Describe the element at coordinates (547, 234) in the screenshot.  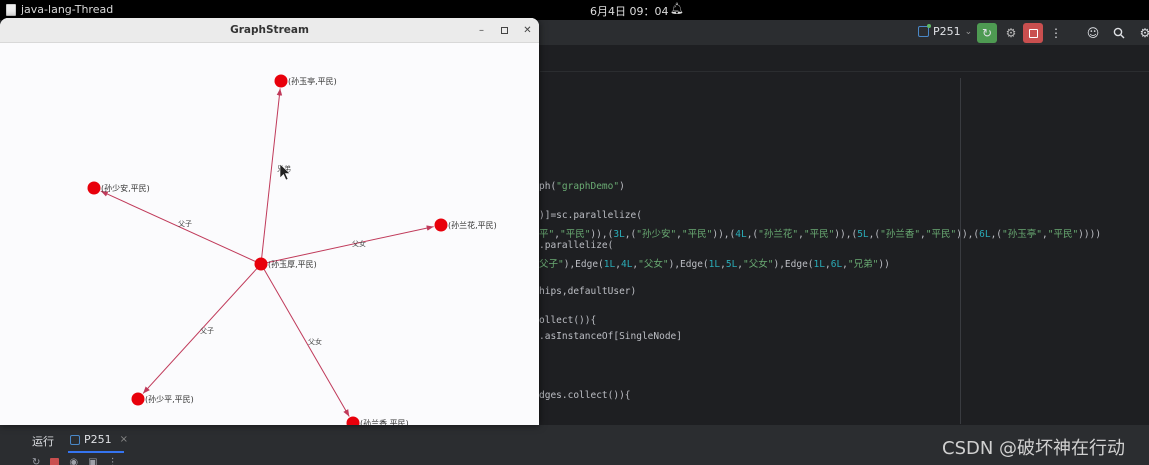
I see `code-token: 平"` at that location.